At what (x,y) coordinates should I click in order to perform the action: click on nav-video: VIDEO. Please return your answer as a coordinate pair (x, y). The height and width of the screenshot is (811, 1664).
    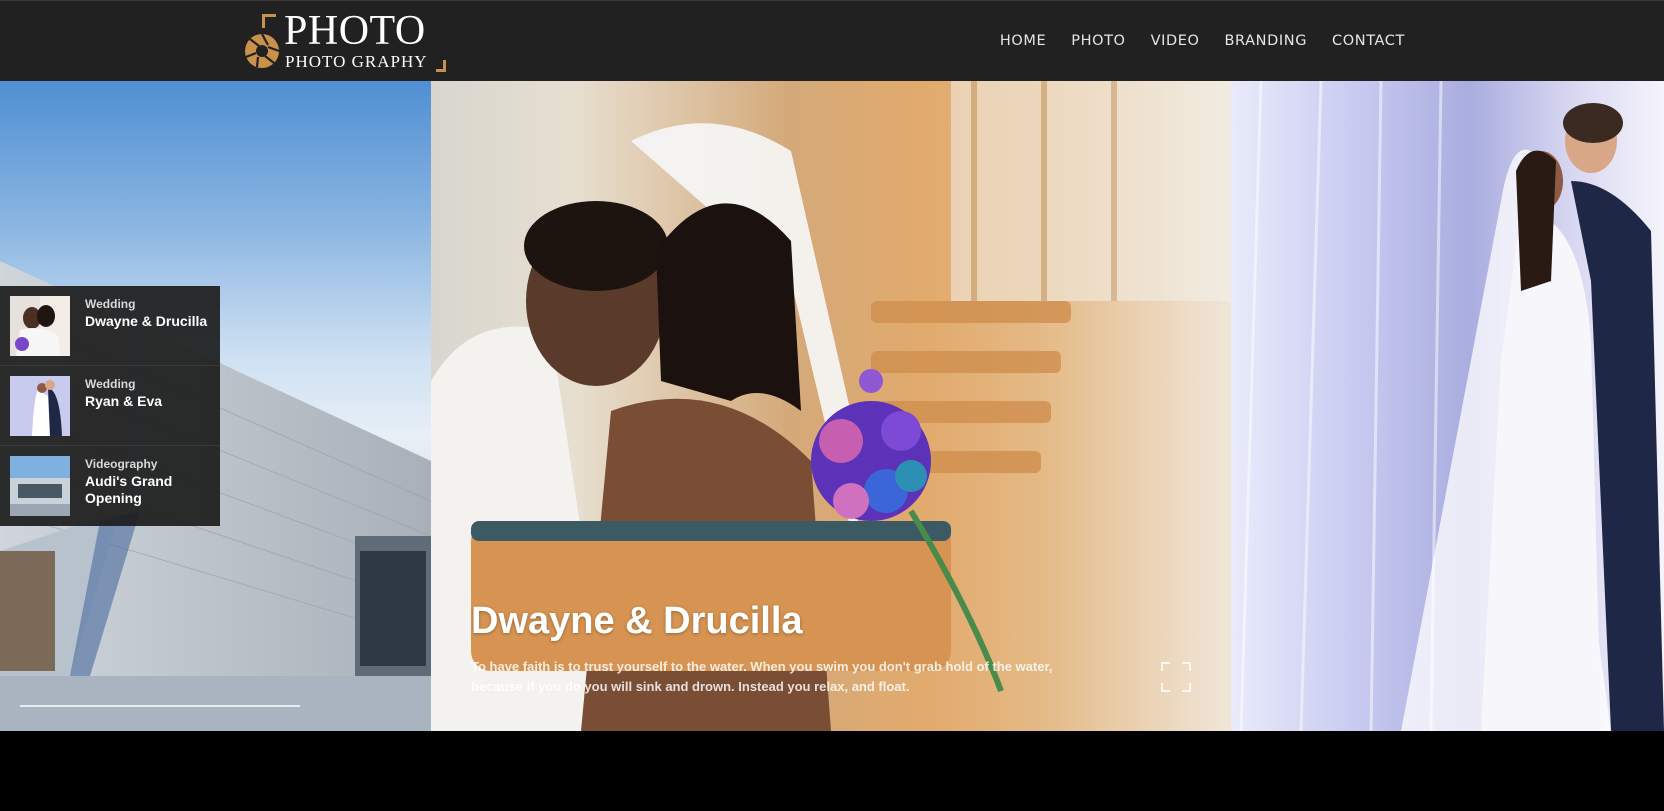
    Looking at the image, I should click on (1175, 41).